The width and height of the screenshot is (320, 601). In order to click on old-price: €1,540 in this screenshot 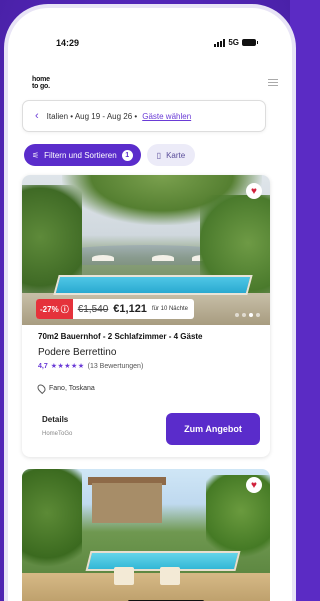, I will do `click(93, 309)`.